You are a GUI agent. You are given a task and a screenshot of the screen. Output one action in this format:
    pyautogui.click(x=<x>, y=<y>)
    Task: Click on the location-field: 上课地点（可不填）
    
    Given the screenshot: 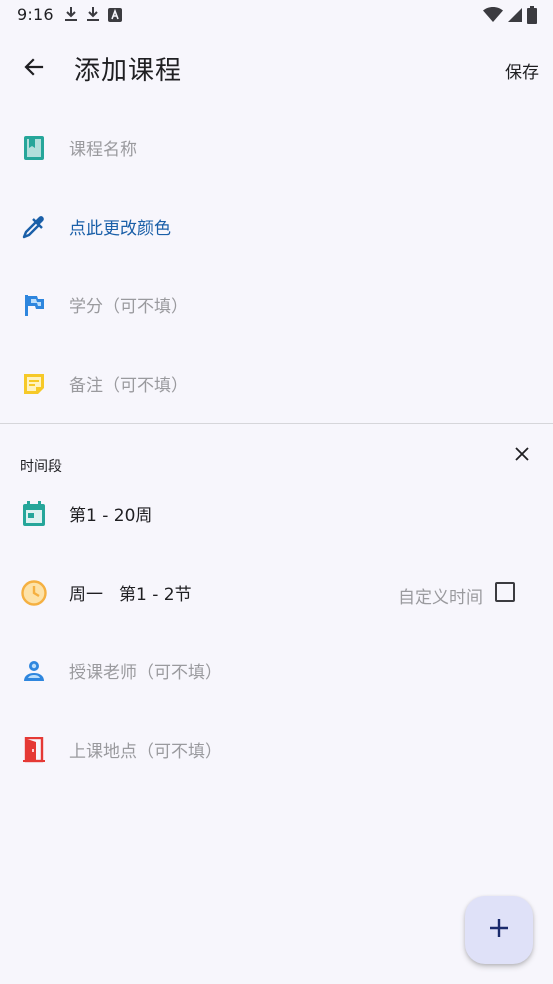 What is the action you would take?
    pyautogui.click(x=276, y=749)
    